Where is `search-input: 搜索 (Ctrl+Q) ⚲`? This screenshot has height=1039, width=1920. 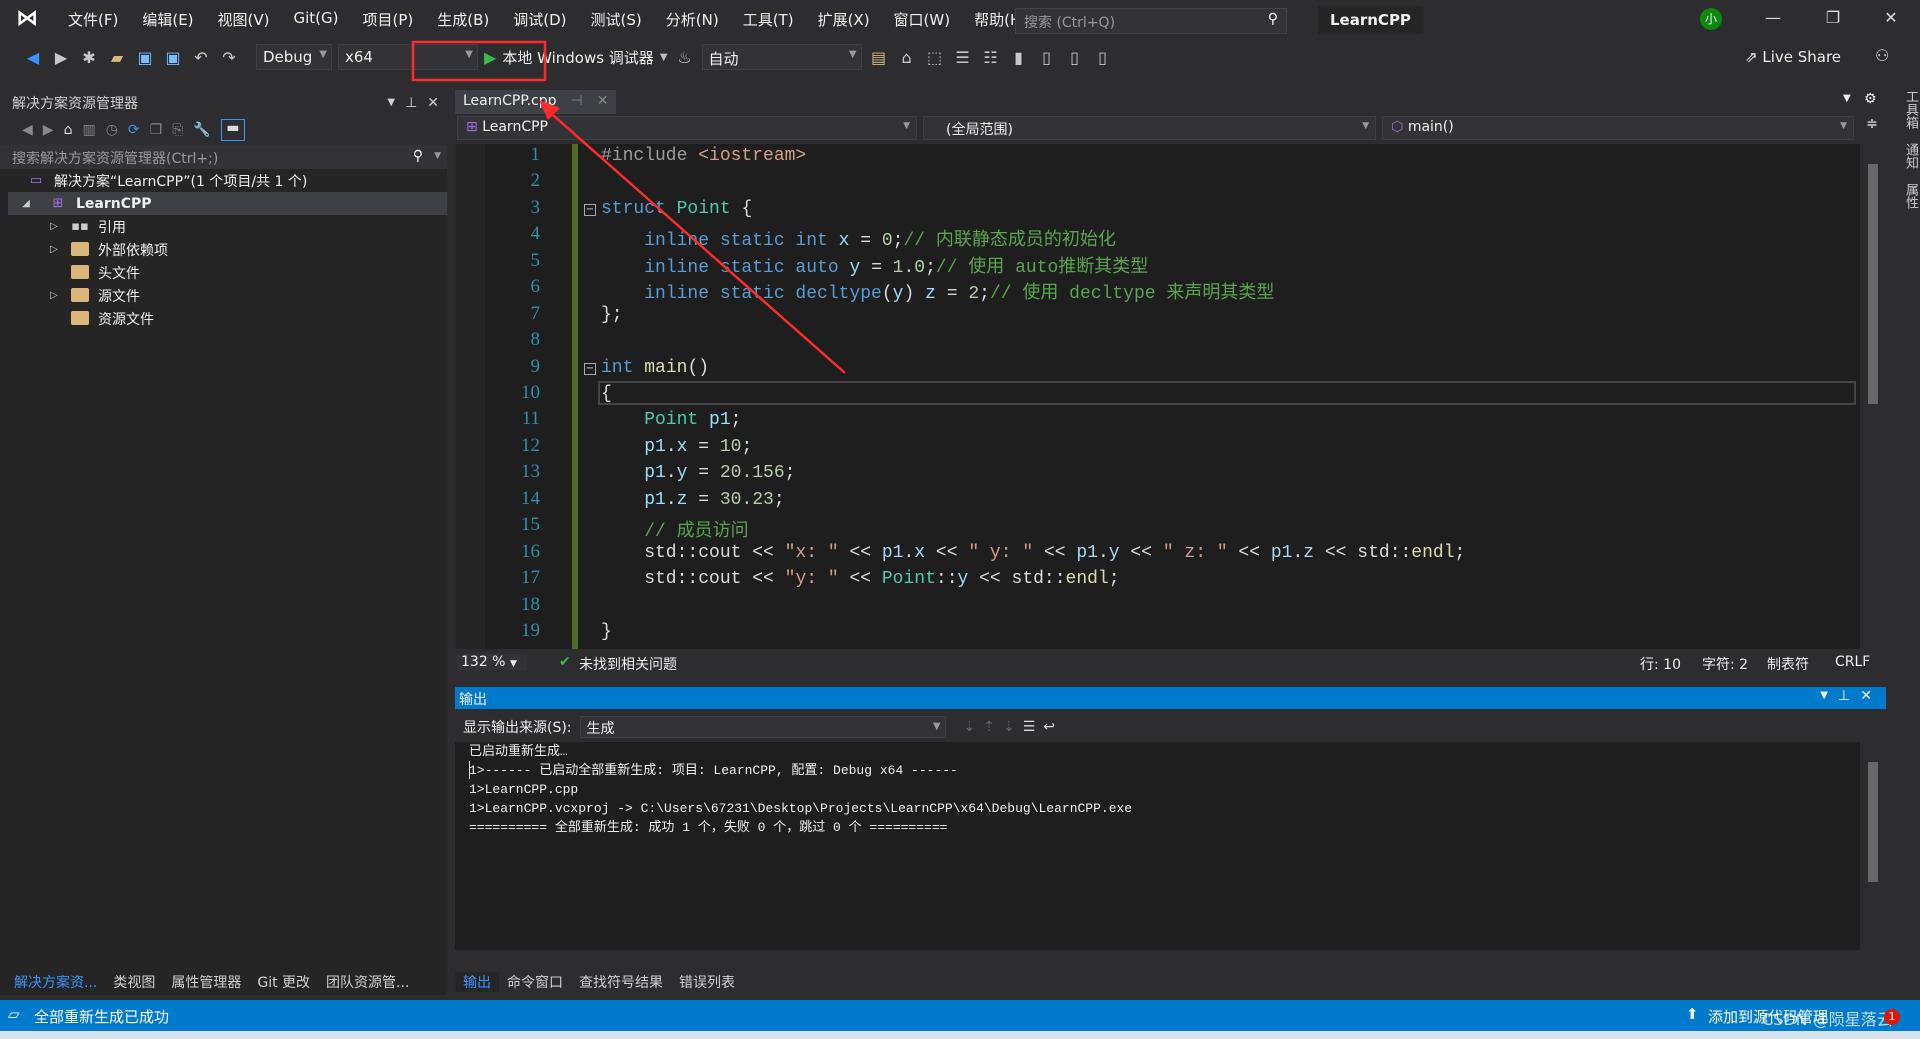 search-input: 搜索 (Ctrl+Q) ⚲ is located at coordinates (1151, 21).